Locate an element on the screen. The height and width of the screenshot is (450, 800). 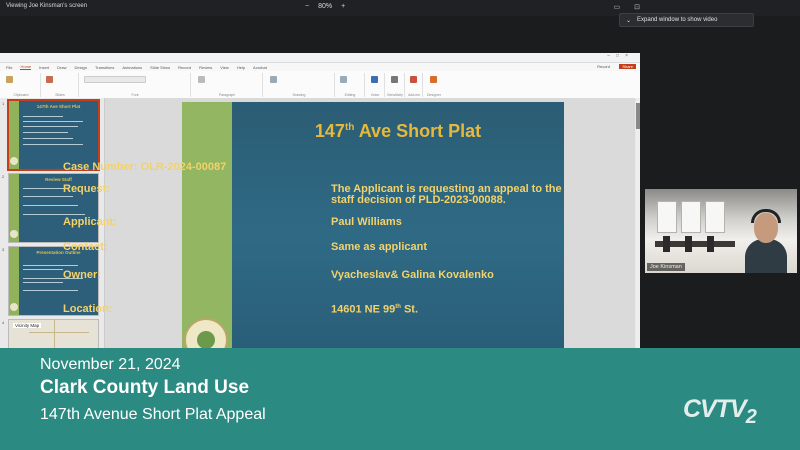
case-number: Case Number: OLR-2024-00087 is located at coordinates (145, 167).